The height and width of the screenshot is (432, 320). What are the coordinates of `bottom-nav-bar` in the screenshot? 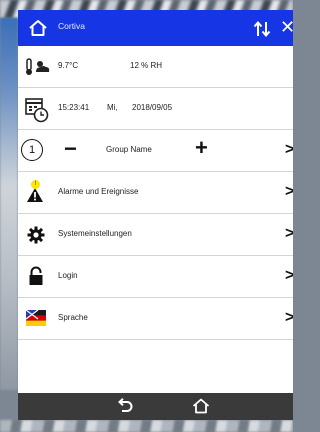 It's located at (155, 406).